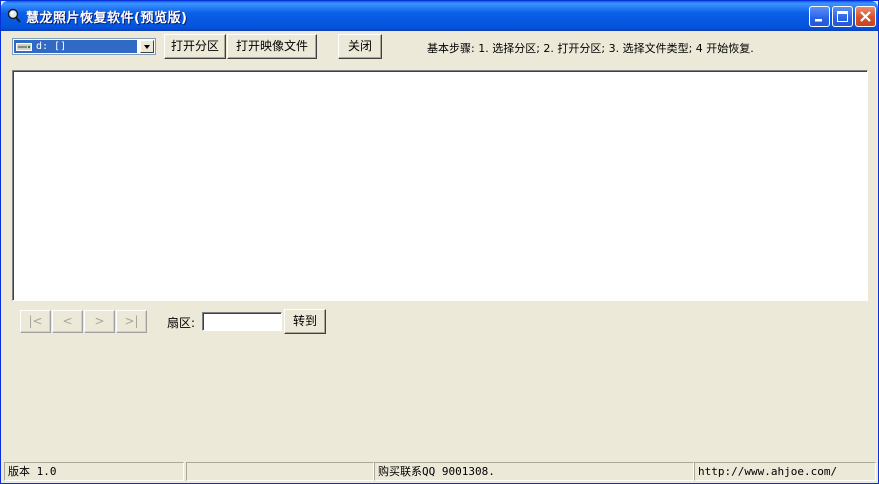 Image resolution: width=879 pixels, height=484 pixels. Describe the element at coordinates (439, 16) in the screenshot. I see `title-bar: 慧龙照片恢复软件(预览版)` at that location.